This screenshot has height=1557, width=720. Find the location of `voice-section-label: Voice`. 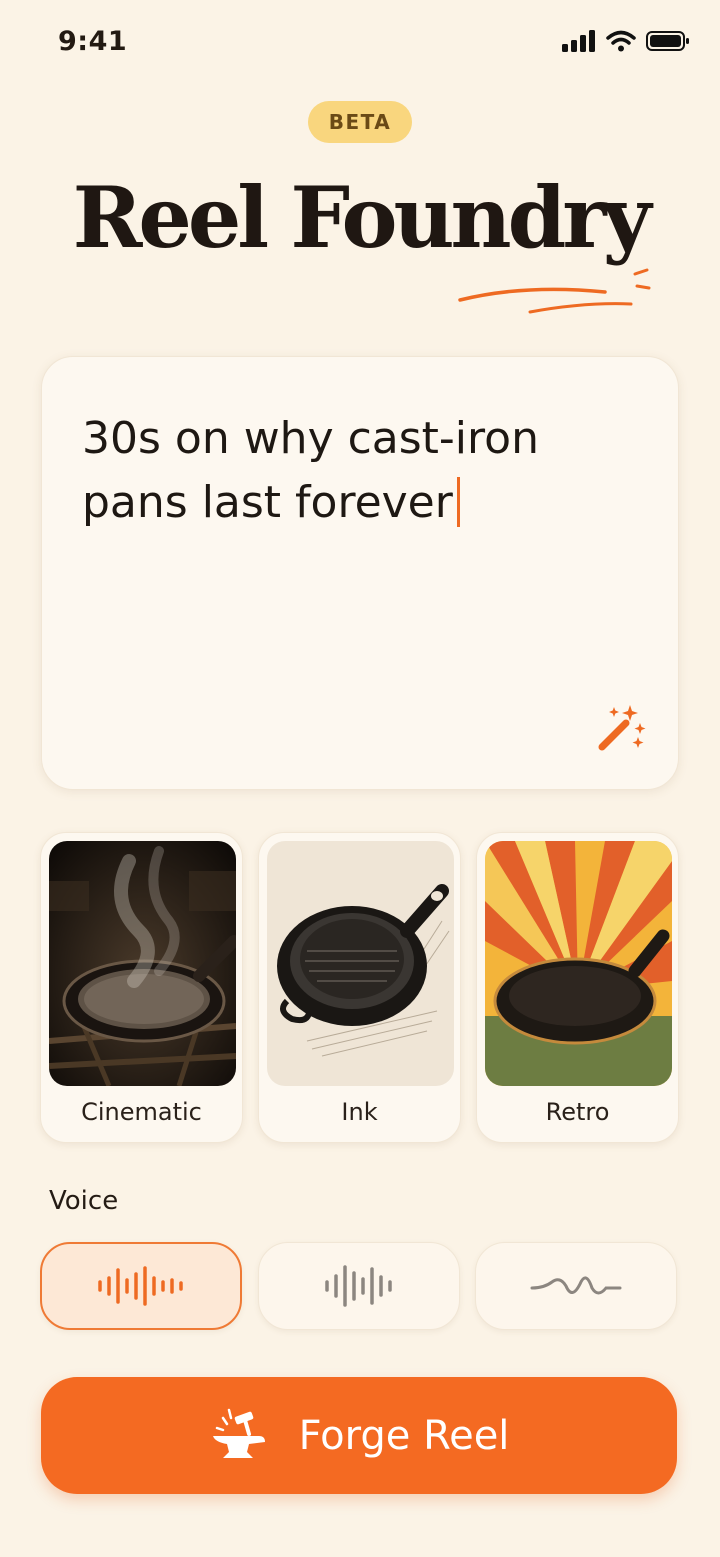

voice-section-label: Voice is located at coordinates (84, 1201).